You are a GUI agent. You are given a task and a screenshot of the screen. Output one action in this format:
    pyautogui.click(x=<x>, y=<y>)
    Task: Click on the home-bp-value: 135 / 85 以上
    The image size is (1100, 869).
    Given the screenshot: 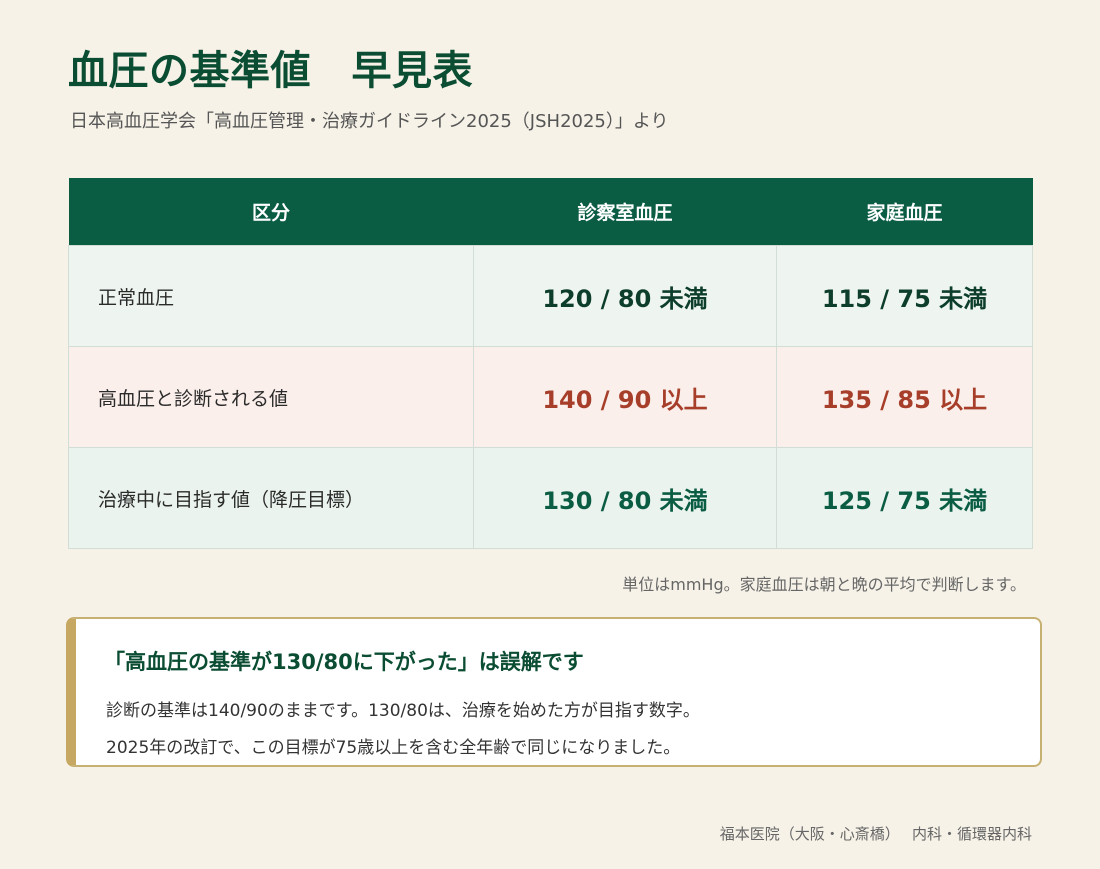 What is the action you would take?
    pyautogui.click(x=904, y=397)
    